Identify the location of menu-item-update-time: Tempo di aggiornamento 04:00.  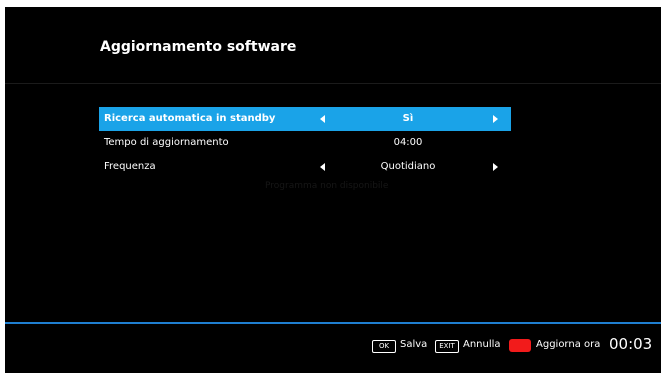
(305, 143).